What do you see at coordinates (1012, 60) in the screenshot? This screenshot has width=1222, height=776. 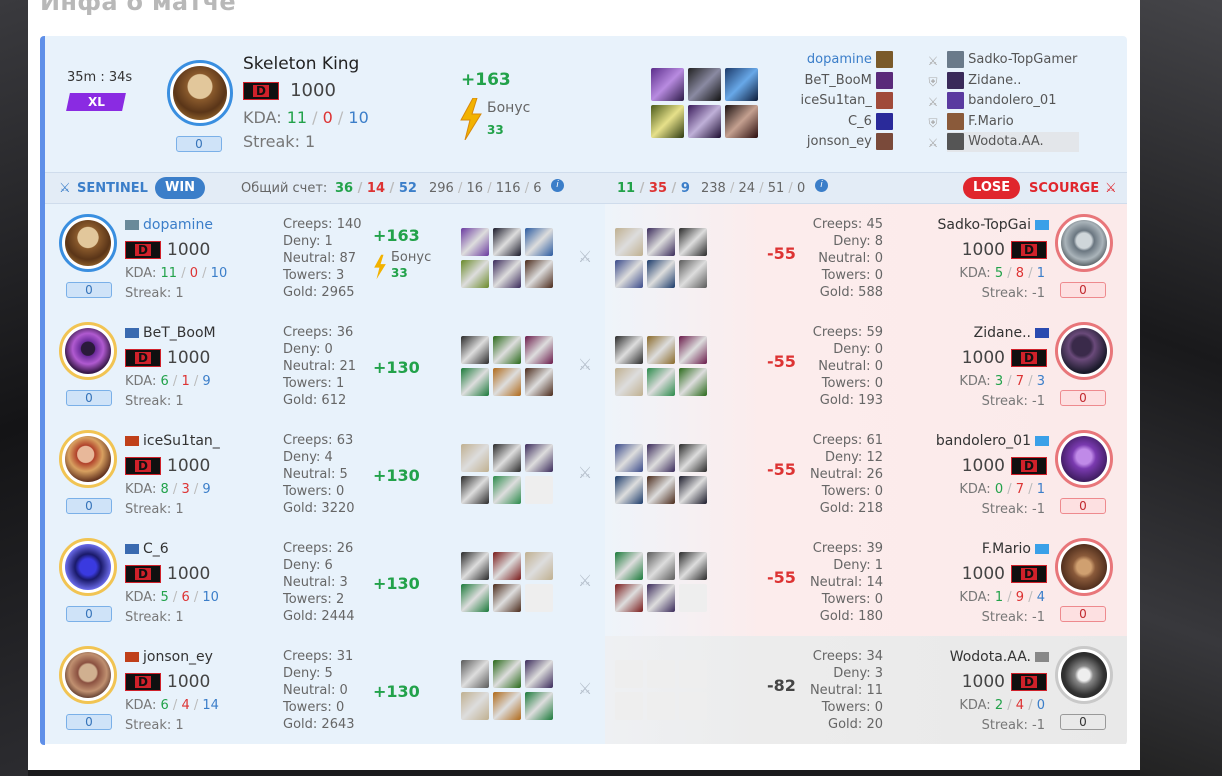 I see `roster-scourge-1: Sadko-TopGamer` at bounding box center [1012, 60].